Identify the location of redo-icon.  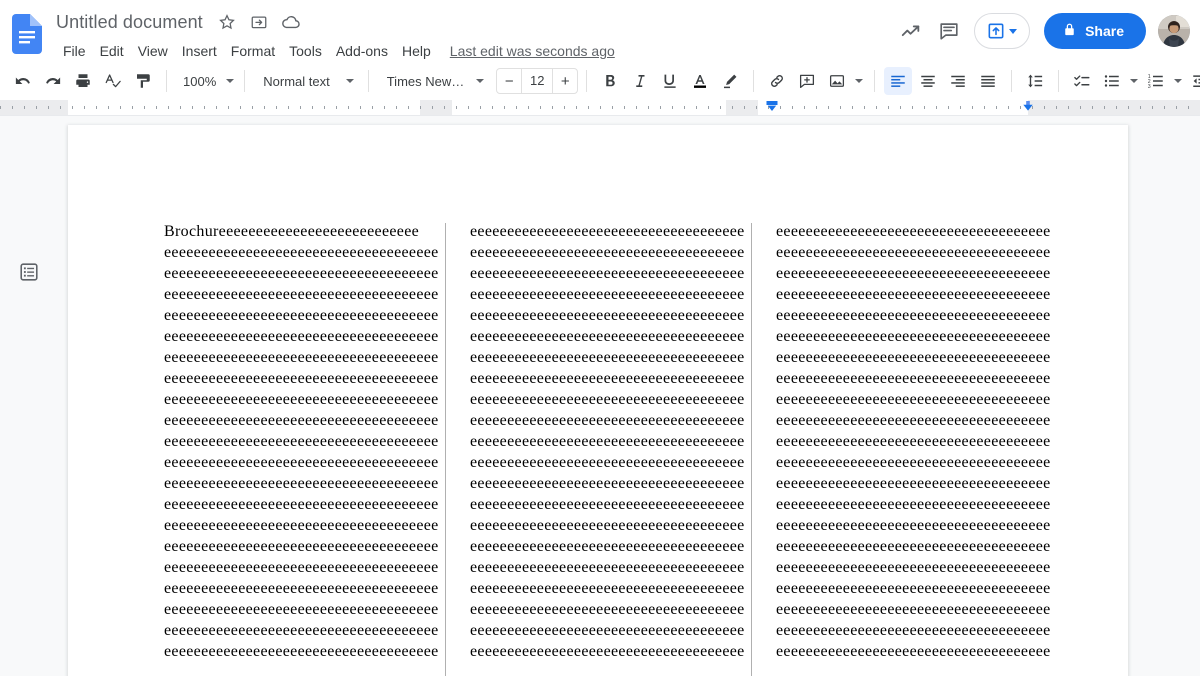
(53, 81).